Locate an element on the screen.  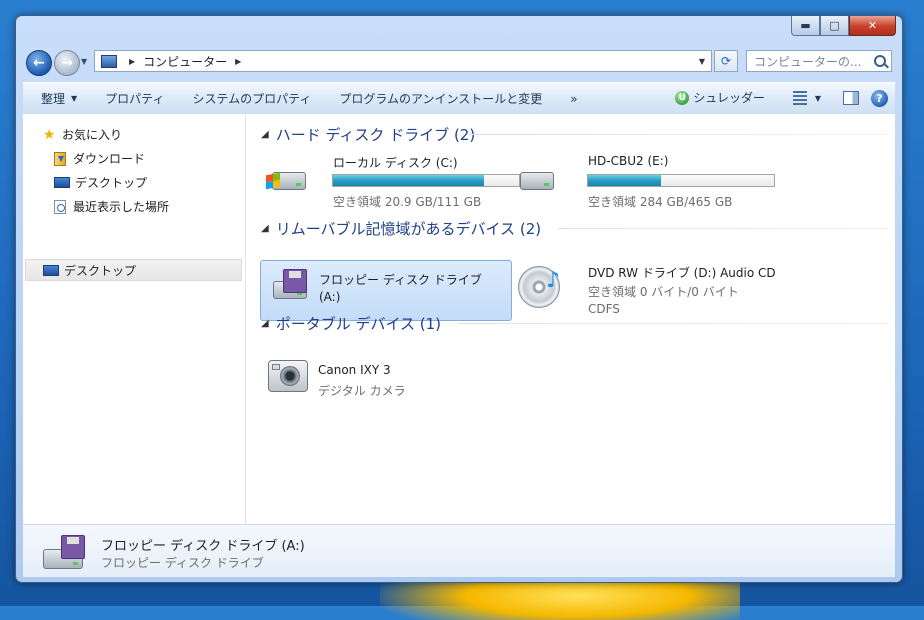
group-header-portable: ◢ ポータブル デバイス (1) is located at coordinates (351, 323).